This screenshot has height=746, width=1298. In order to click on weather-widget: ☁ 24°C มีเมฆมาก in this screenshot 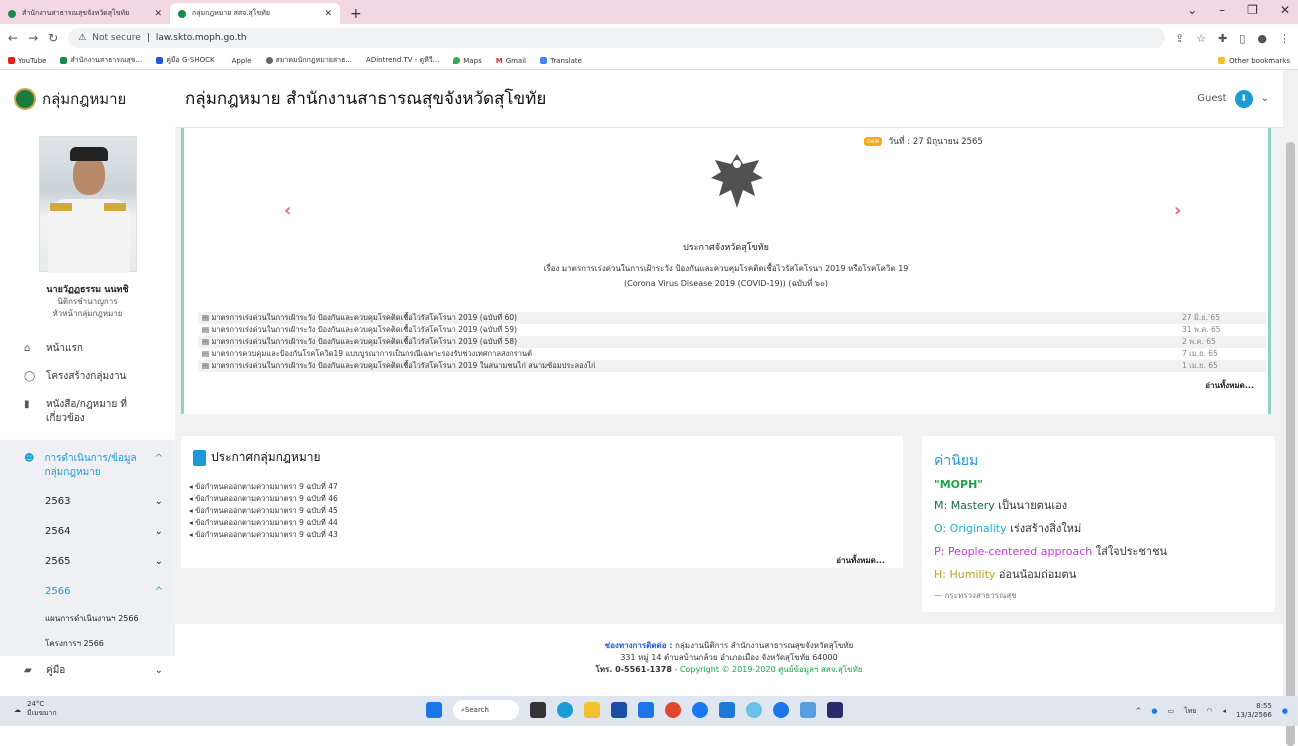, I will do `click(35, 709)`.